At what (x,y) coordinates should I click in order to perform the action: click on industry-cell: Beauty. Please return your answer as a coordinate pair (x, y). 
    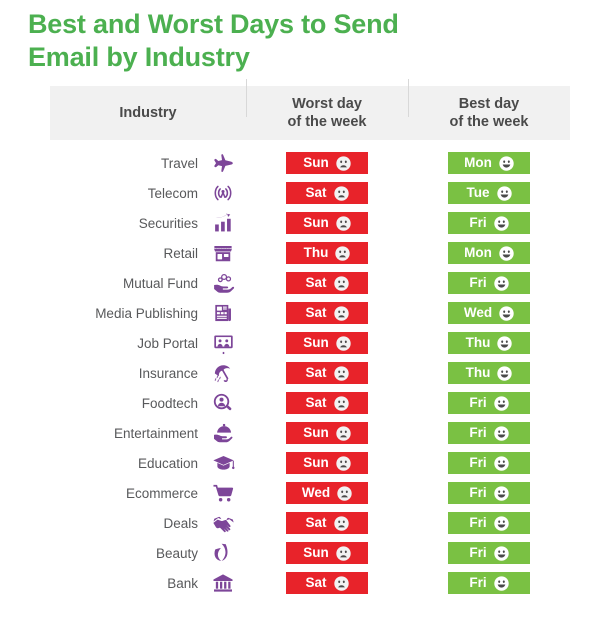
    Looking at the image, I should click on (148, 553).